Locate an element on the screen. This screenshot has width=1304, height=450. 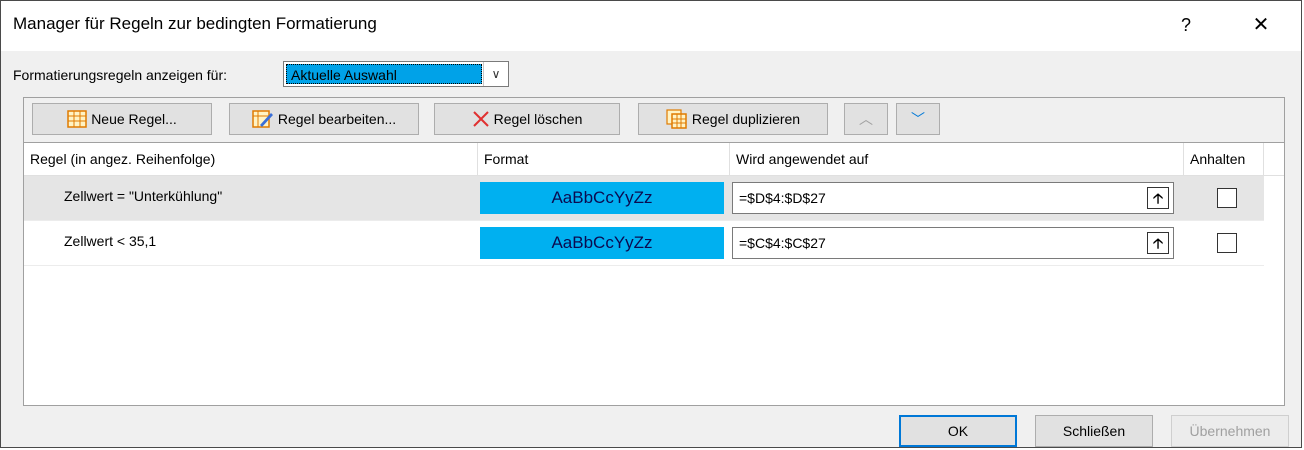
move-up-button: ︿ is located at coordinates (866, 119).